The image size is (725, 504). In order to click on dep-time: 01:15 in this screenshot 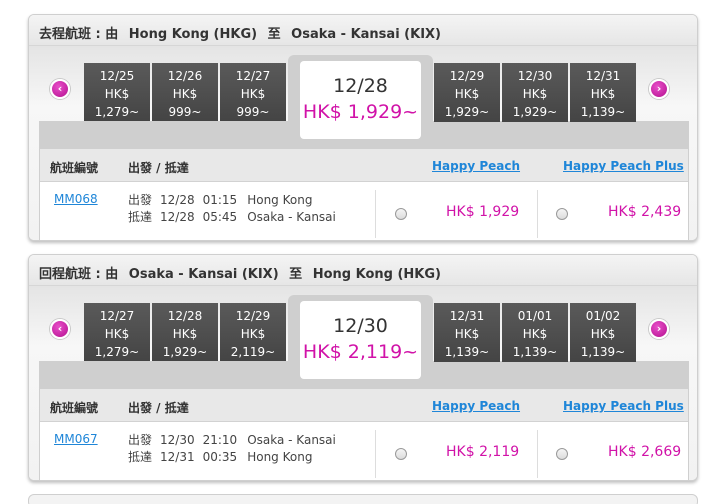, I will do `click(220, 200)`.